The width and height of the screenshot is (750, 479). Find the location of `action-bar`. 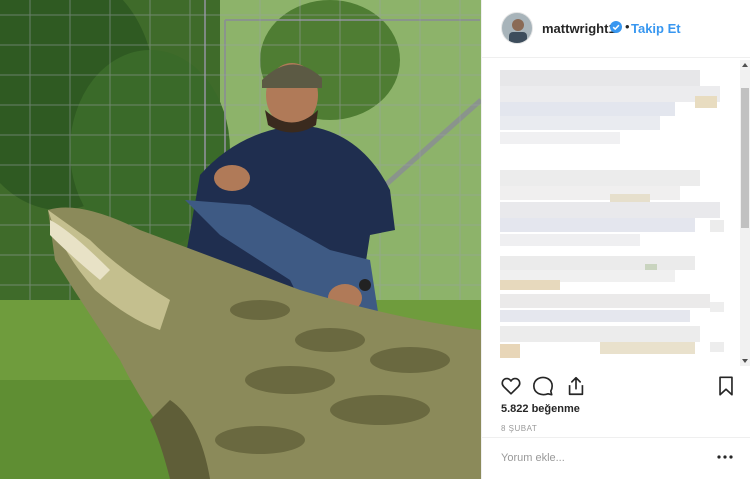

action-bar is located at coordinates (616, 386).